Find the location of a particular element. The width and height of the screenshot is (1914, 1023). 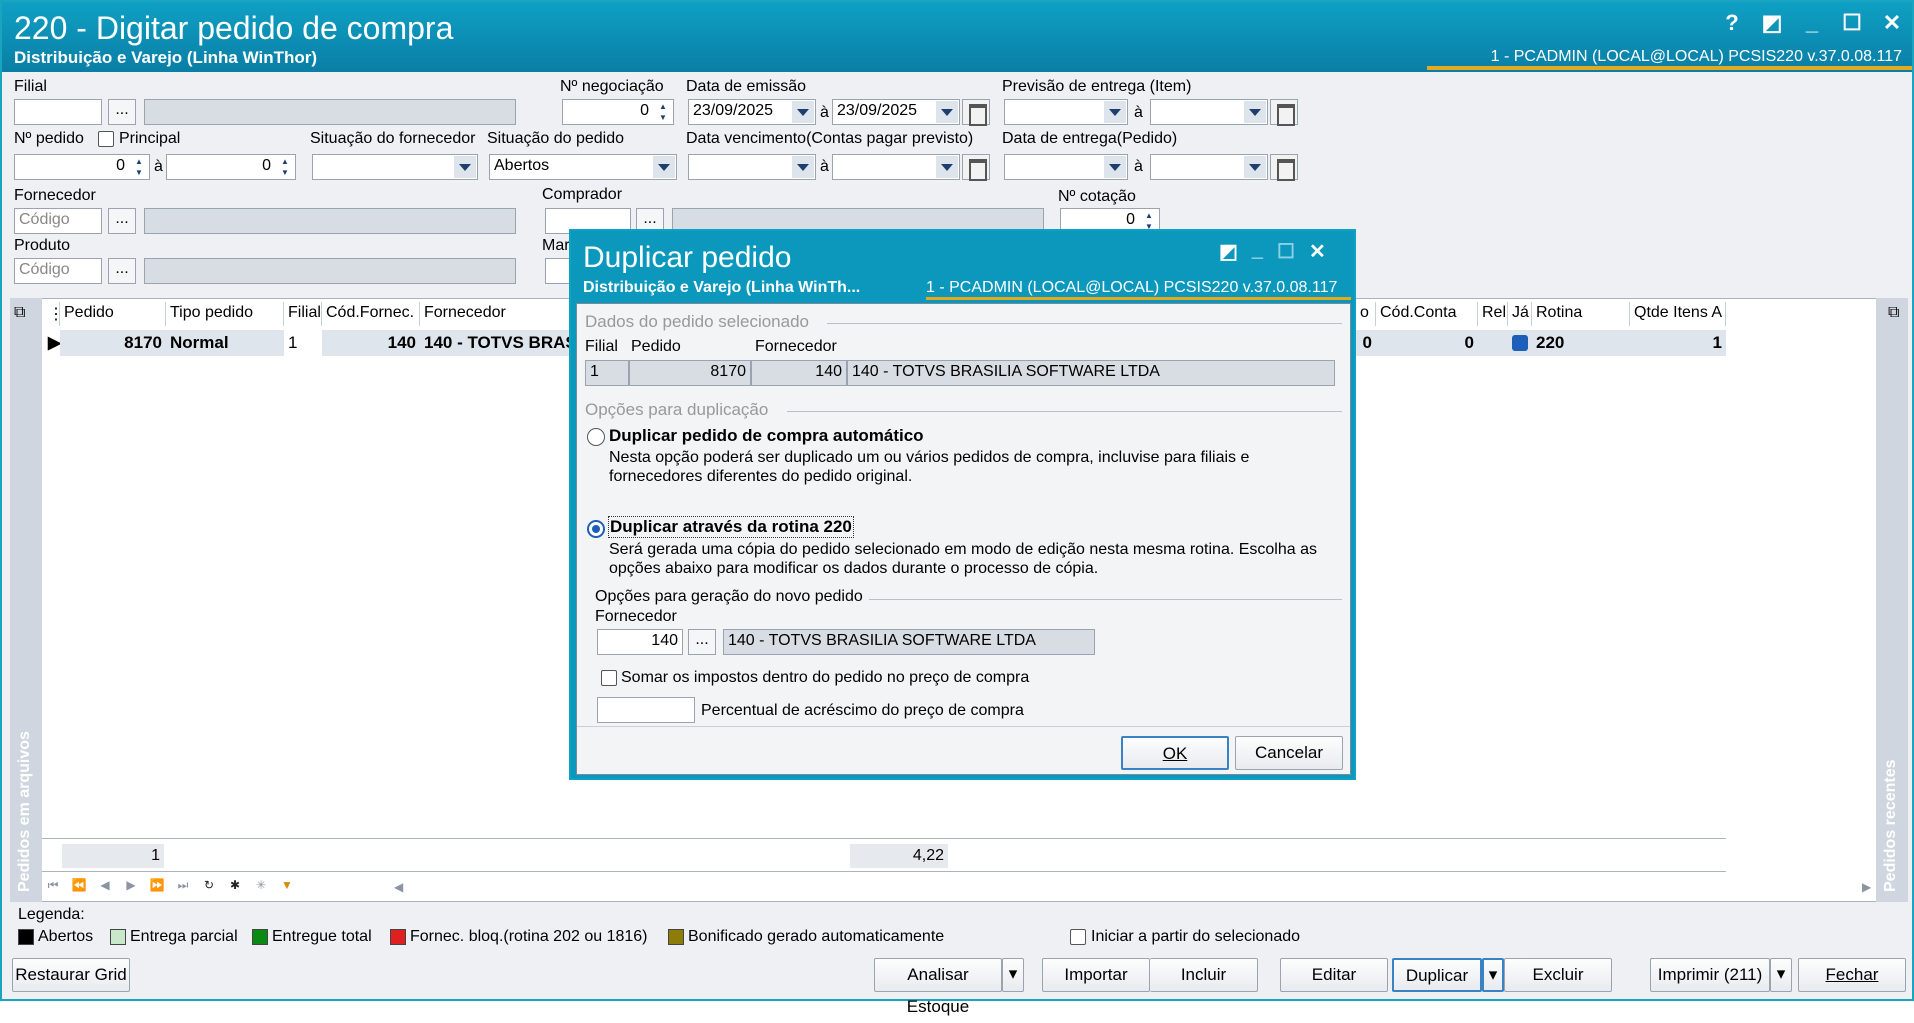

header-ja: Já is located at coordinates (1520, 314).